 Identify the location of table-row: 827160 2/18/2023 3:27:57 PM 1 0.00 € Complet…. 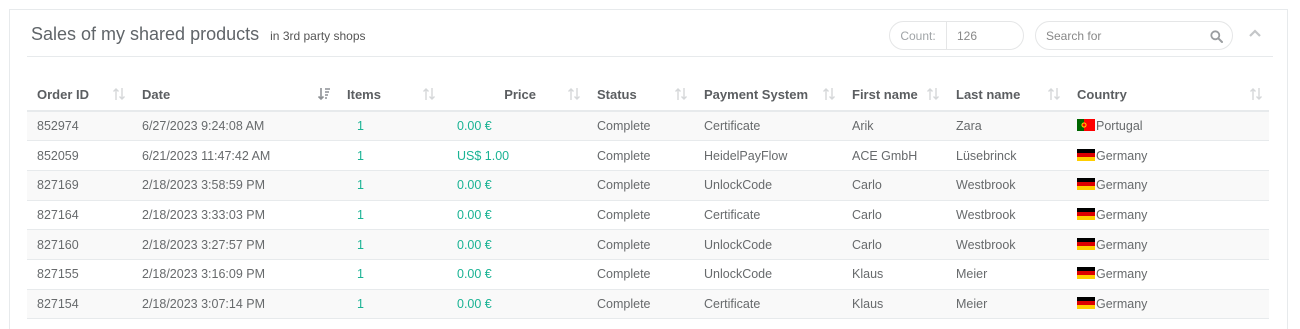
(648, 244).